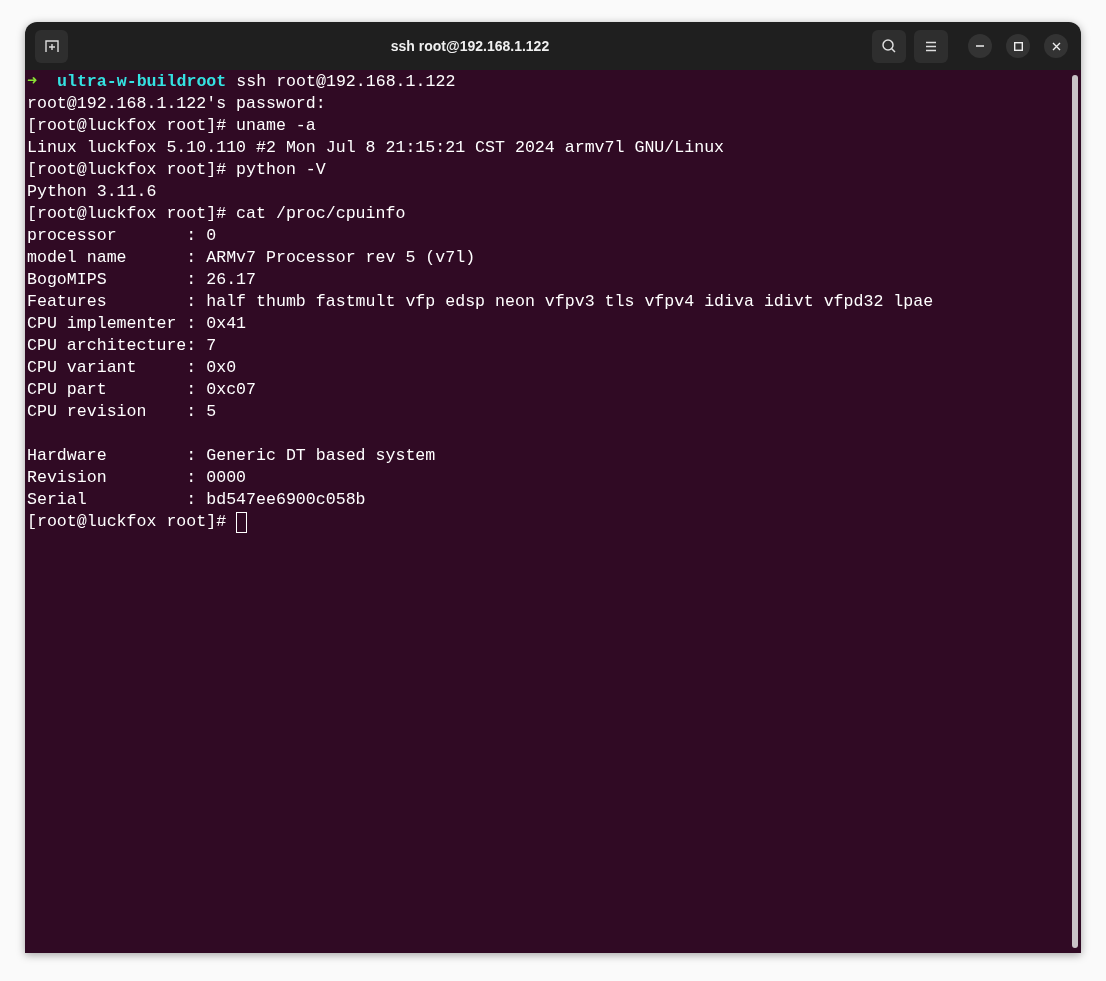  Describe the element at coordinates (216, 214) in the screenshot. I see `terminal-line: [root@luckfox root]# cat /proc/cpuinfo` at that location.